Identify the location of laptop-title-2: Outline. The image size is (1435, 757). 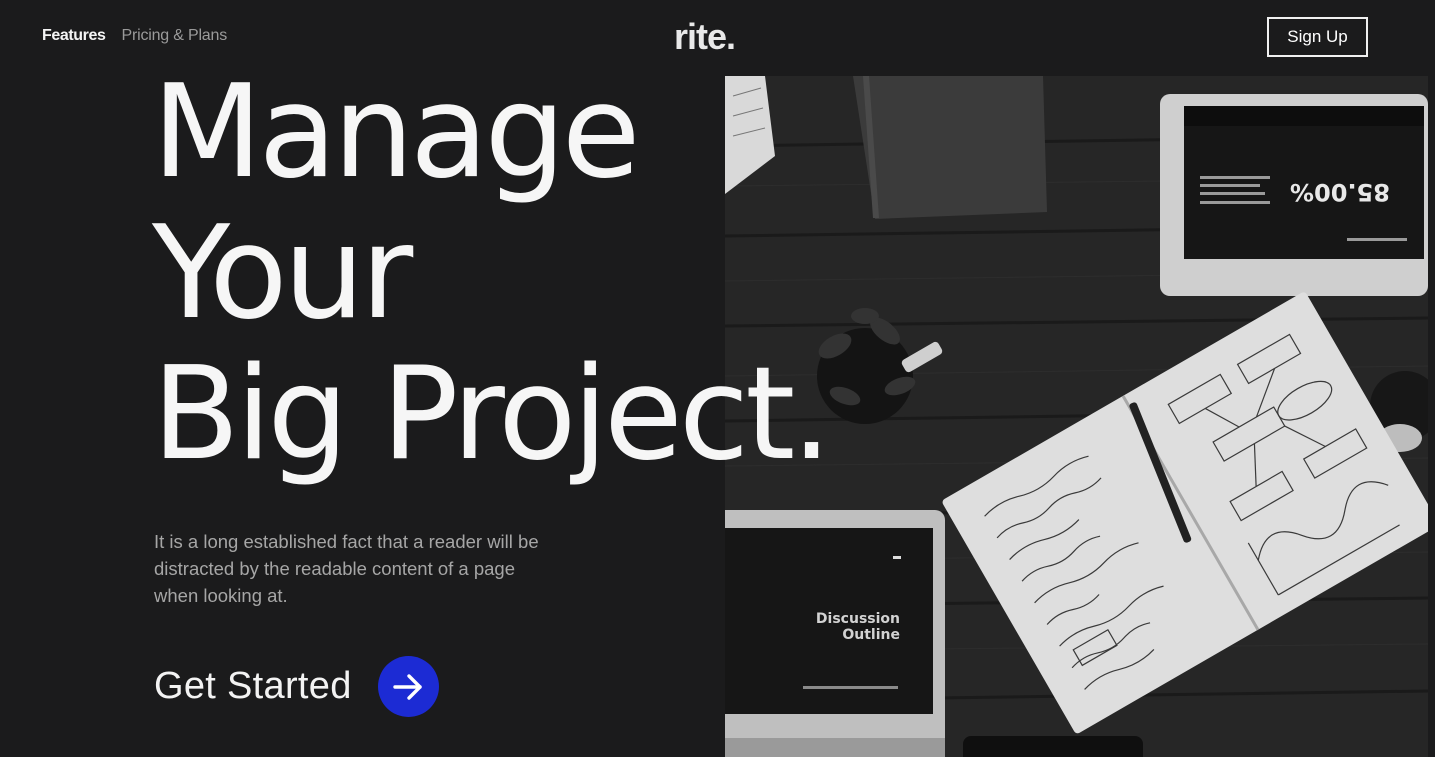
(871, 635).